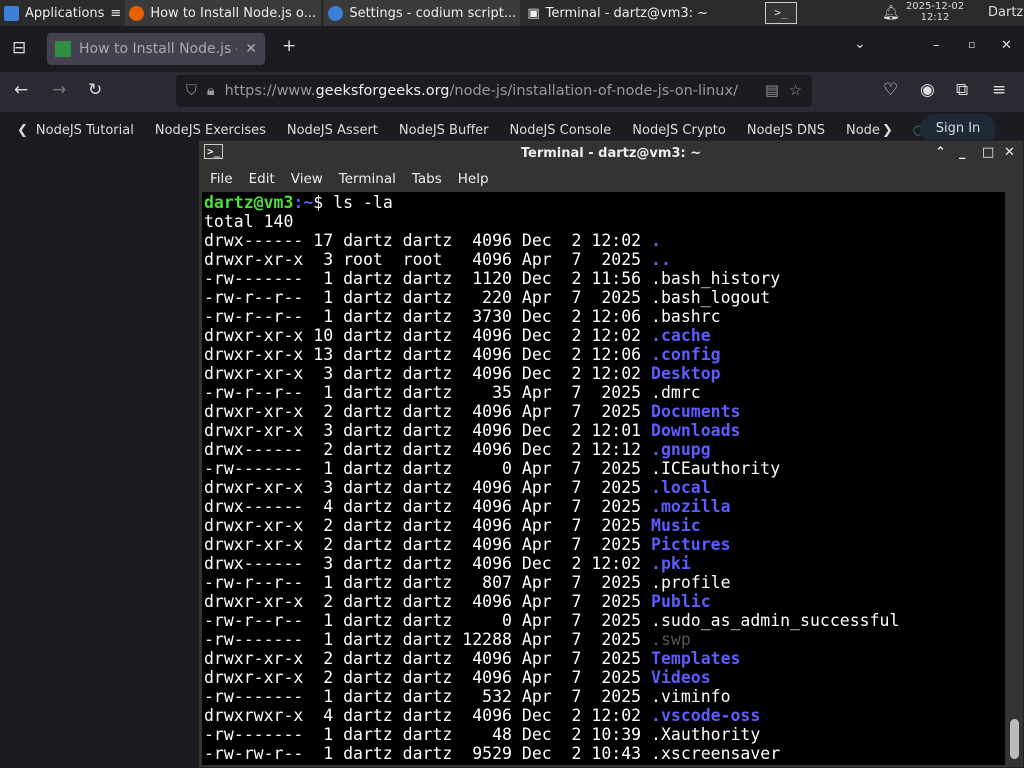 The height and width of the screenshot is (768, 1024). Describe the element at coordinates (1014, 739) in the screenshot. I see `scrollbar-thumb` at that location.